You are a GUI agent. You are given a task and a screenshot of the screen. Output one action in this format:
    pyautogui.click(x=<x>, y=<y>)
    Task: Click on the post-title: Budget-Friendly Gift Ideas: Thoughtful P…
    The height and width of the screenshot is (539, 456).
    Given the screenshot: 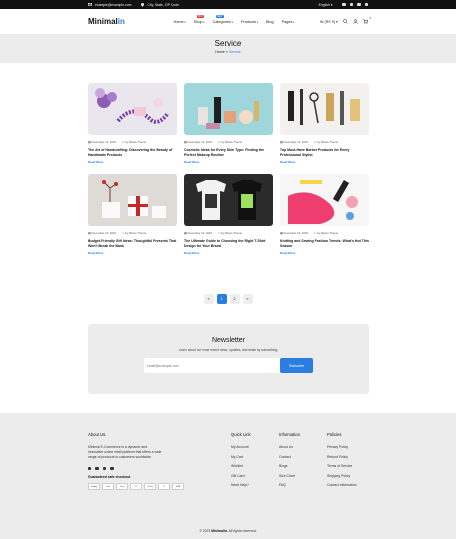 What is the action you would take?
    pyautogui.click(x=132, y=244)
    